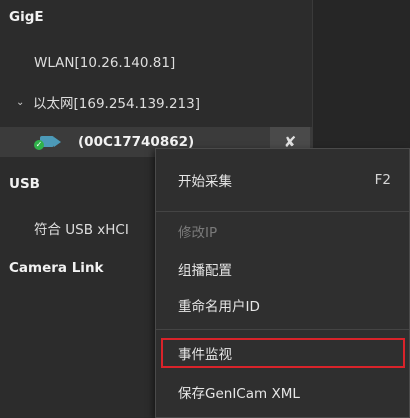 This screenshot has height=418, width=410. What do you see at coordinates (156, 17) in the screenshot?
I see `category-gige: GigE` at bounding box center [156, 17].